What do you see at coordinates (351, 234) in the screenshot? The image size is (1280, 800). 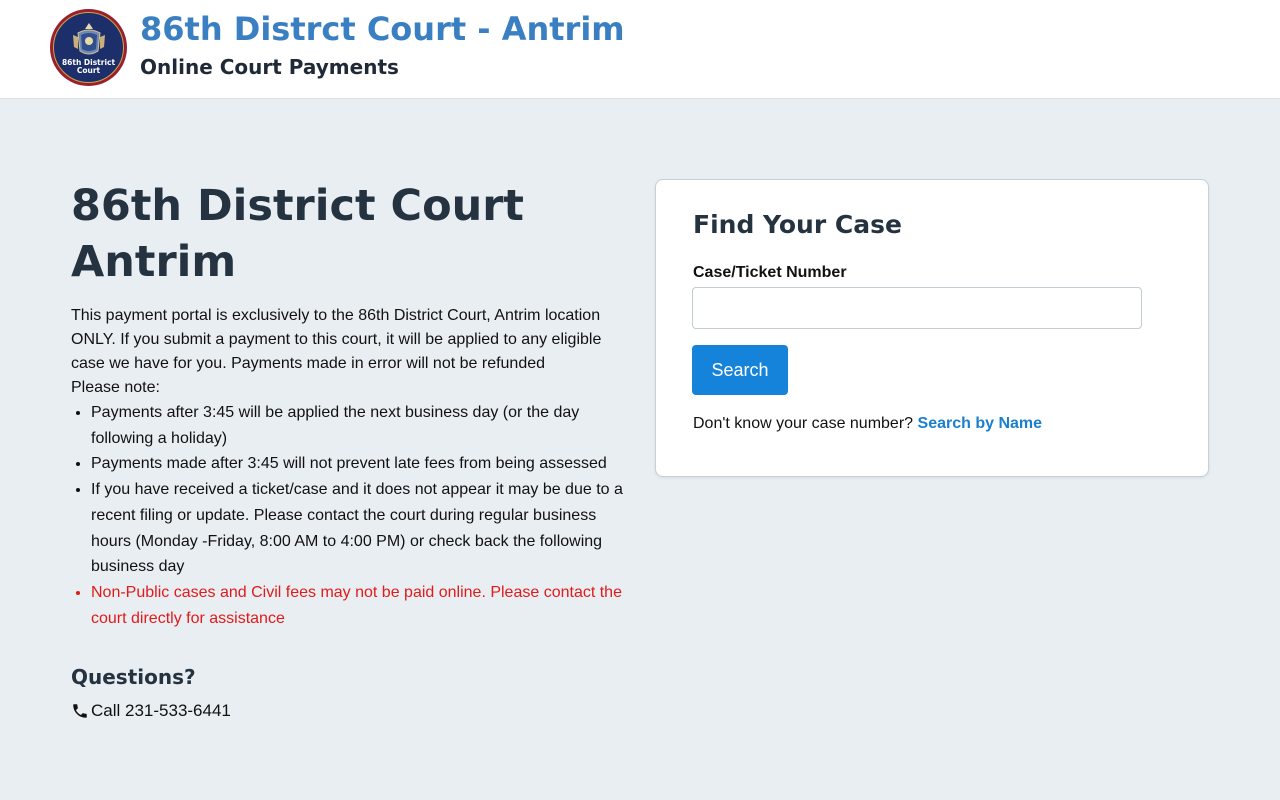 I see `page-title: 86th District Court Antrim` at bounding box center [351, 234].